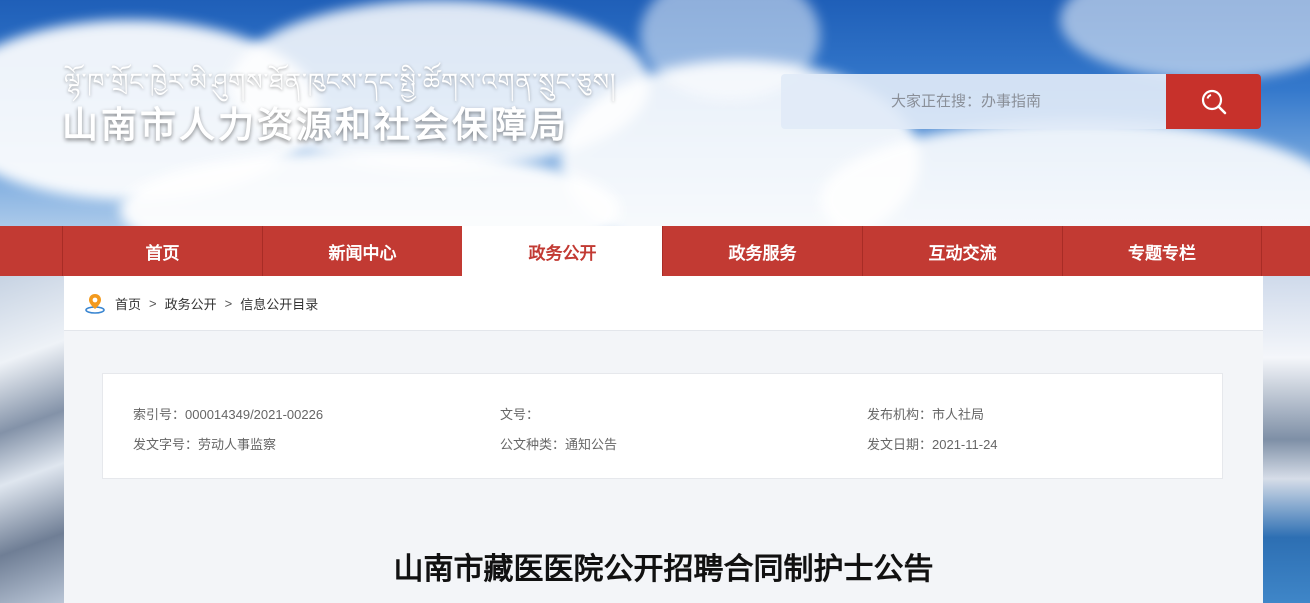 Image resolution: width=1310 pixels, height=603 pixels. What do you see at coordinates (228, 414) in the screenshot?
I see `meta-index-number: 索引号：000014349/2021-00226` at bounding box center [228, 414].